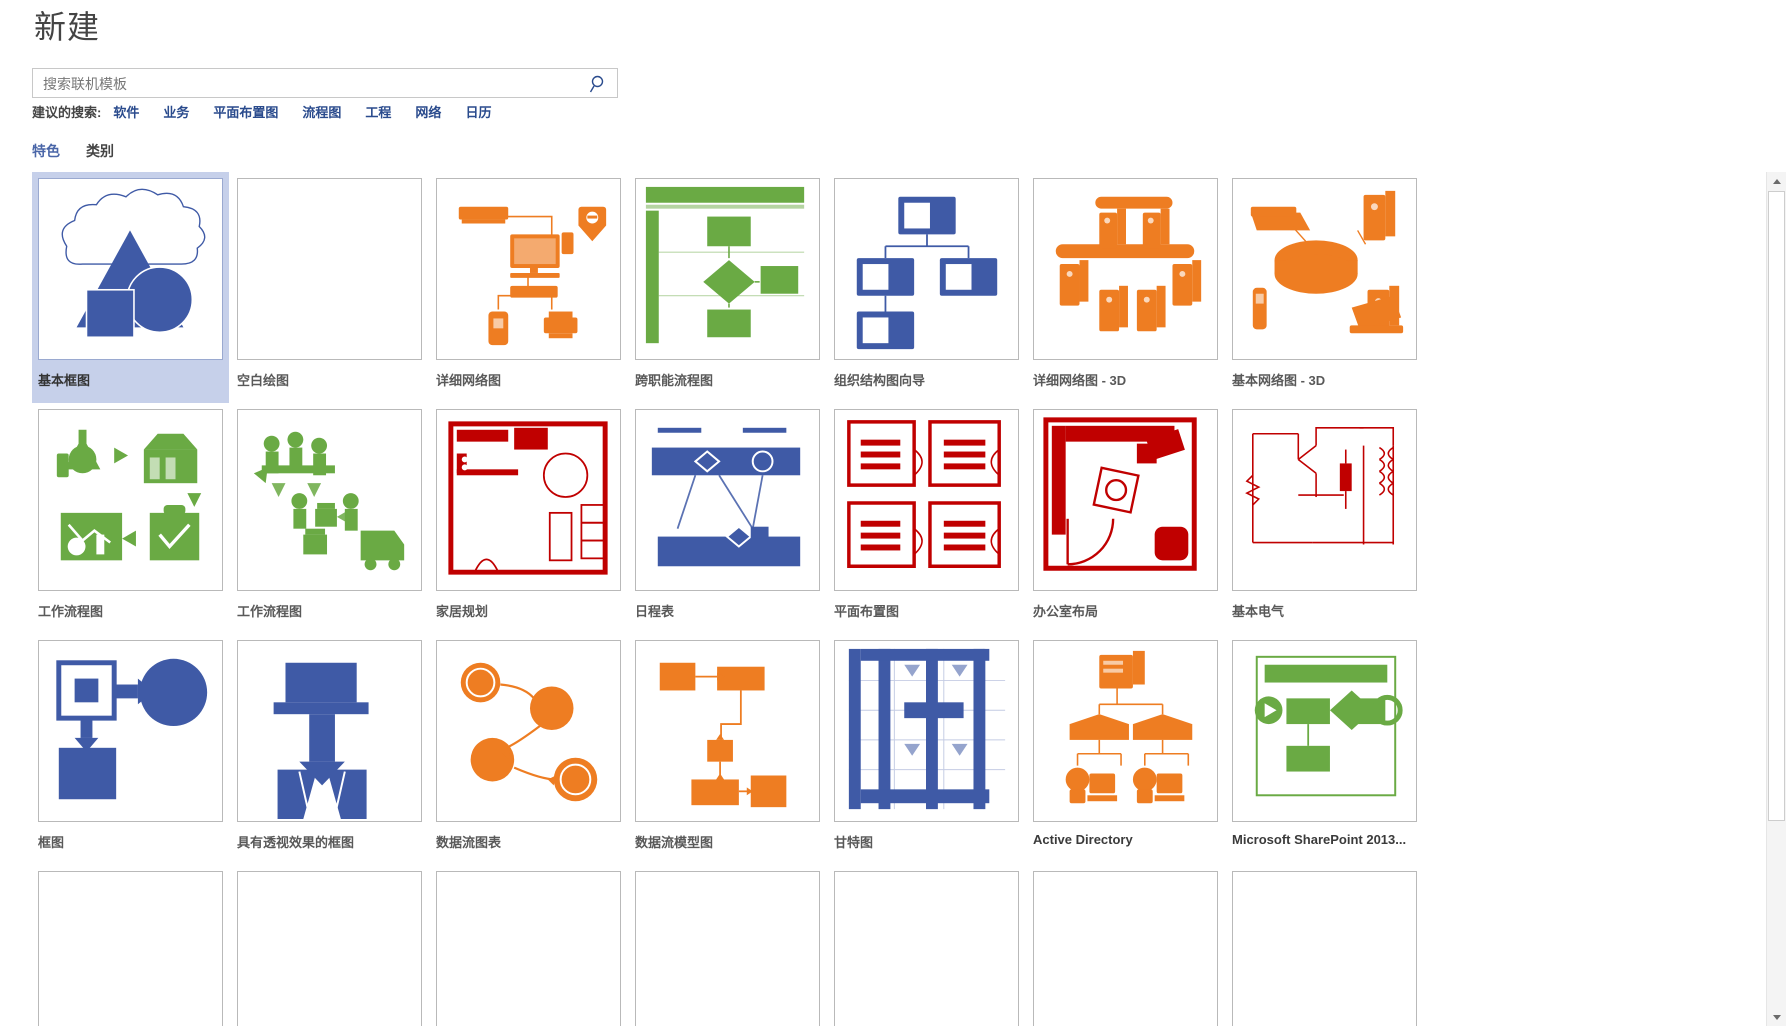 Image resolution: width=1786 pixels, height=1026 pixels. What do you see at coordinates (64, 380) in the screenshot?
I see `template-name: 基本框图` at bounding box center [64, 380].